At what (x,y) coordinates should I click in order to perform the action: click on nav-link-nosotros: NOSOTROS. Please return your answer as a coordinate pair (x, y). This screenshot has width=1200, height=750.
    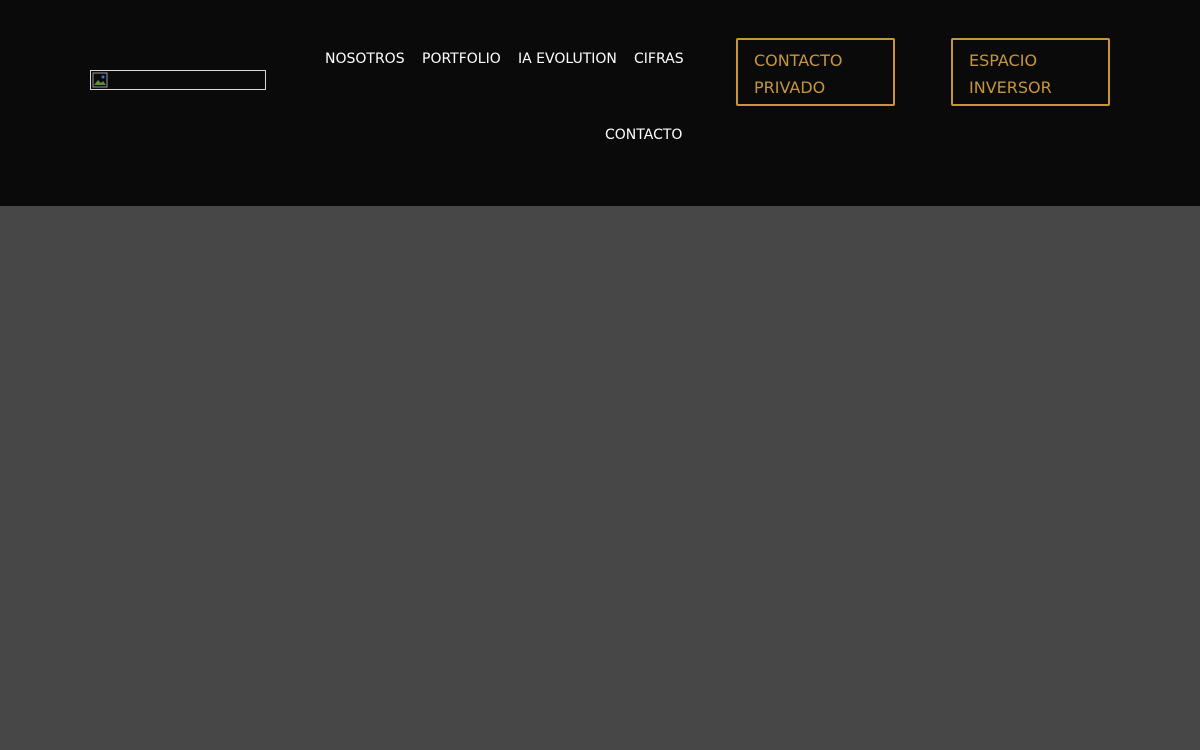
    Looking at the image, I should click on (365, 59).